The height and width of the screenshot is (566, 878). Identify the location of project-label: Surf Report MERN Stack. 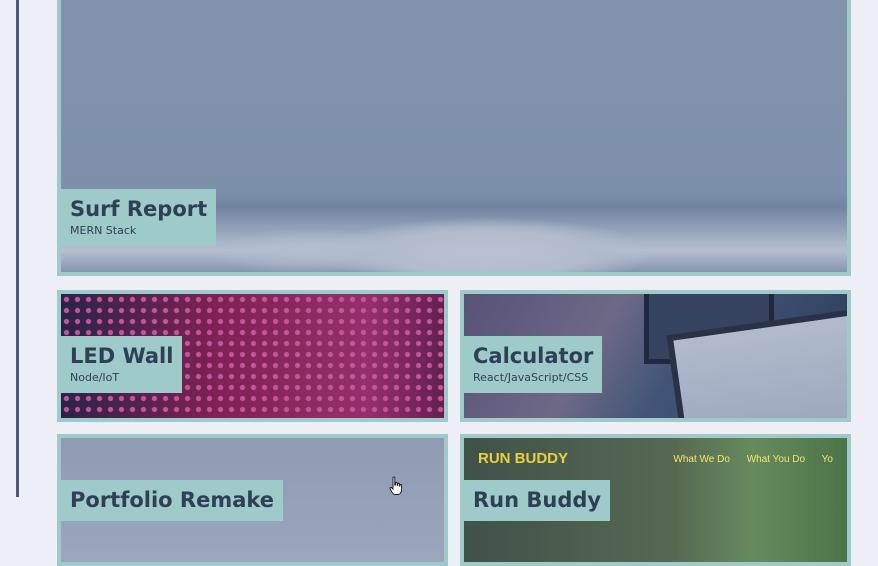
(139, 217).